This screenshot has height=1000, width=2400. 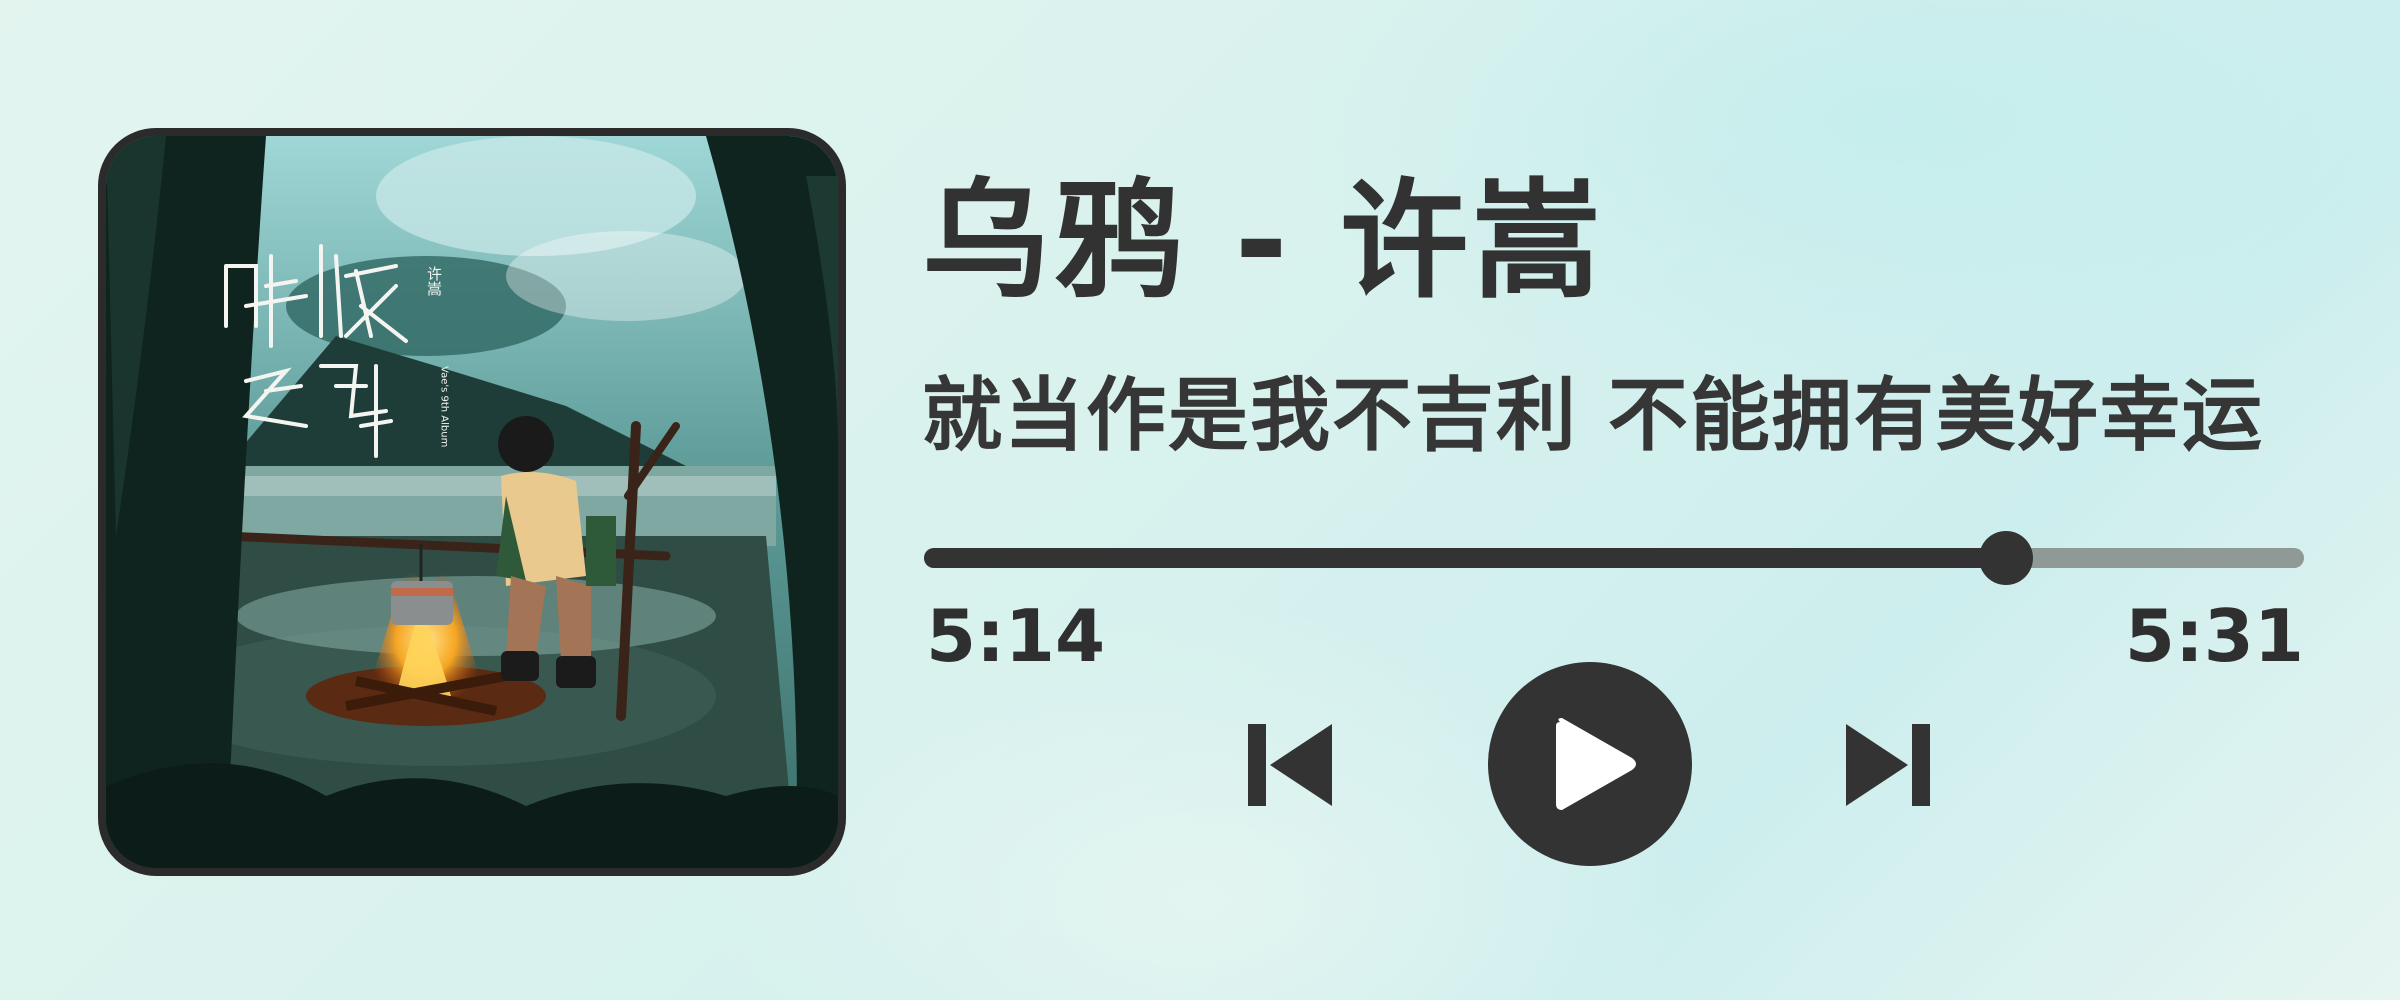 I want to click on play-icon, so click(x=1590, y=764).